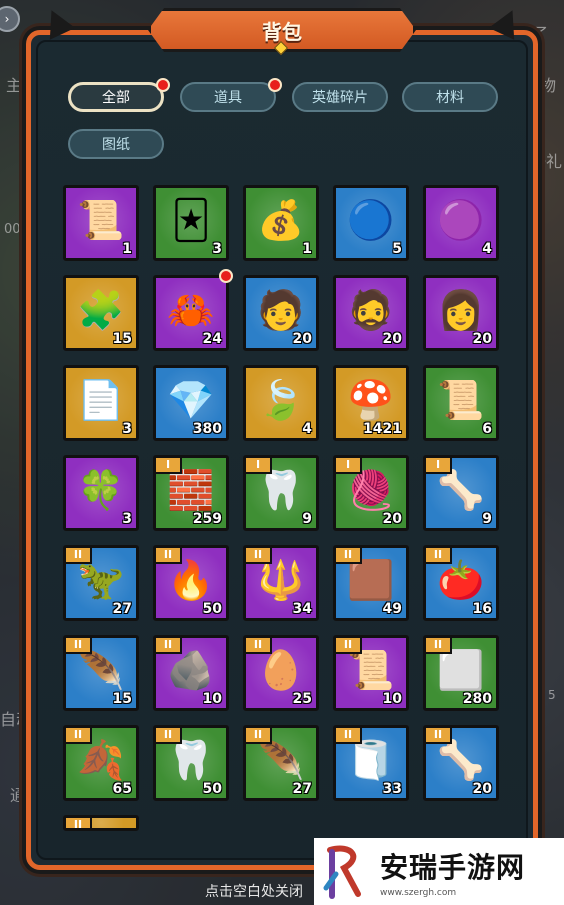 The image size is (564, 905). I want to click on inventory-slot: 🦷 II 50, so click(191, 763).